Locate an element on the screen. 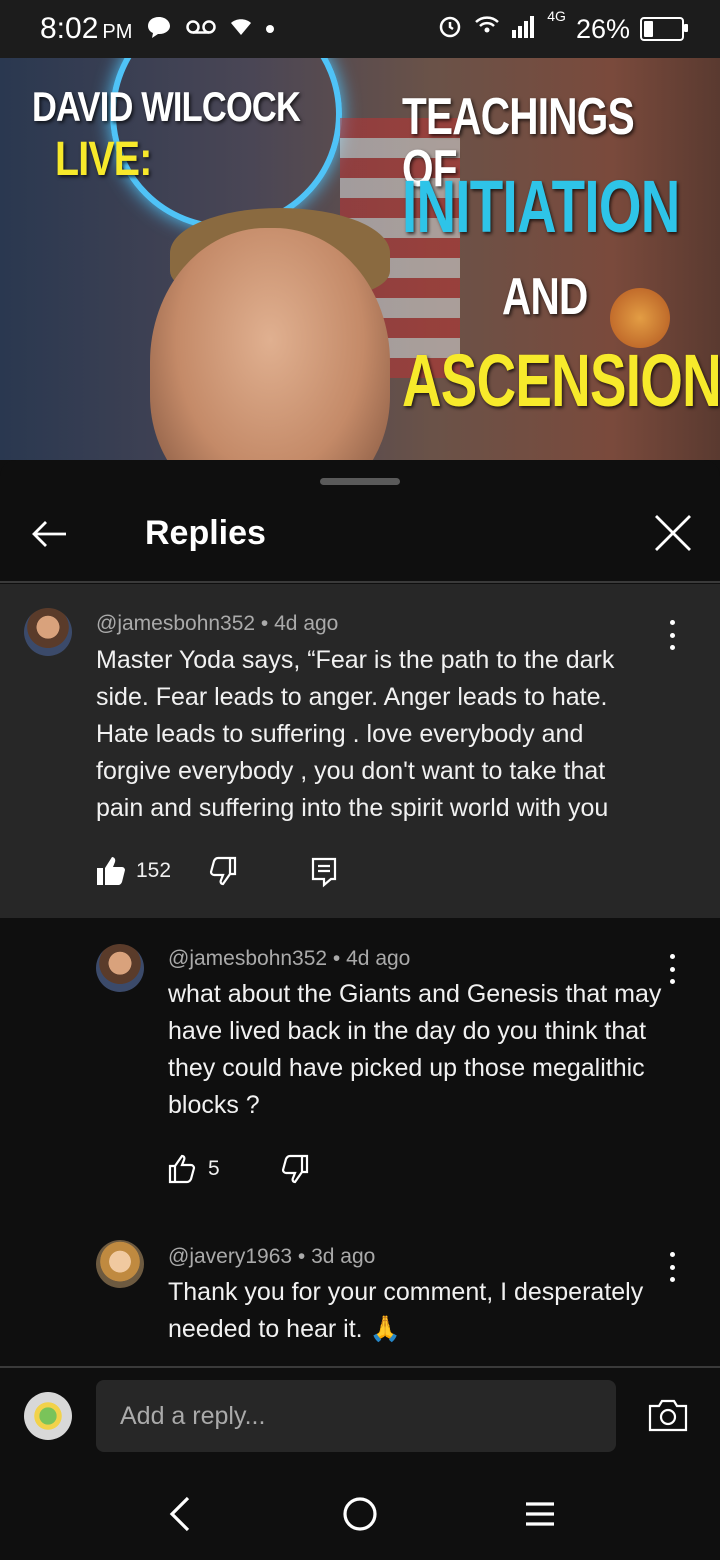 This screenshot has height=1560, width=720. reply-meta: @jamesbohn352 • 4d ago is located at coordinates (289, 958).